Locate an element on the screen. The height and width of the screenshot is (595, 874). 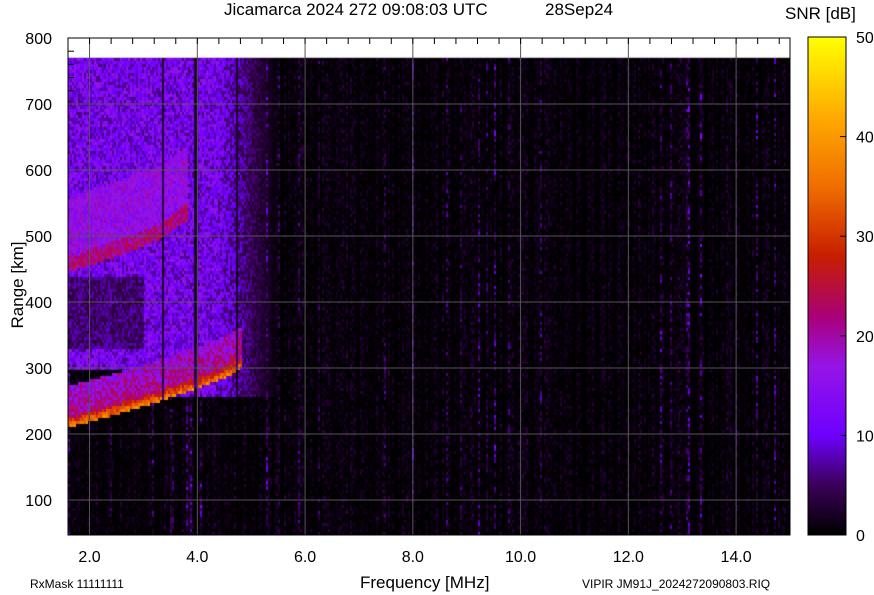
x-tick-label: 8.0 is located at coordinates (413, 557).